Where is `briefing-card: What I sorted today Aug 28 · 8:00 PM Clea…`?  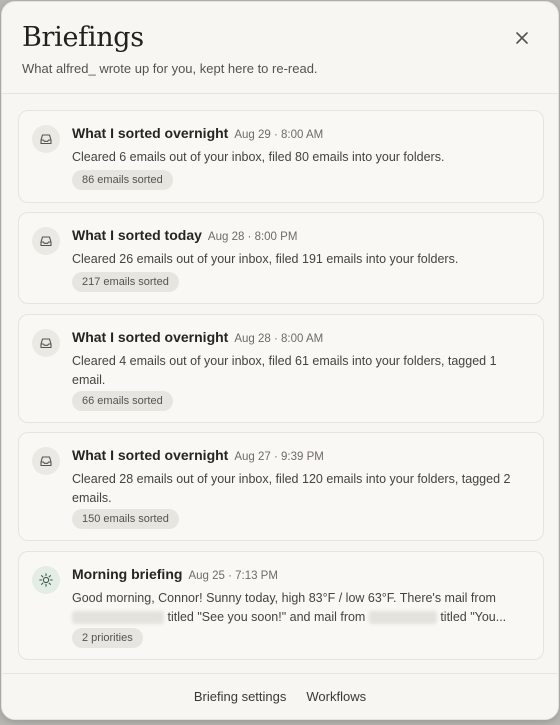 briefing-card: What I sorted today Aug 28 · 8:00 PM Clea… is located at coordinates (281, 258).